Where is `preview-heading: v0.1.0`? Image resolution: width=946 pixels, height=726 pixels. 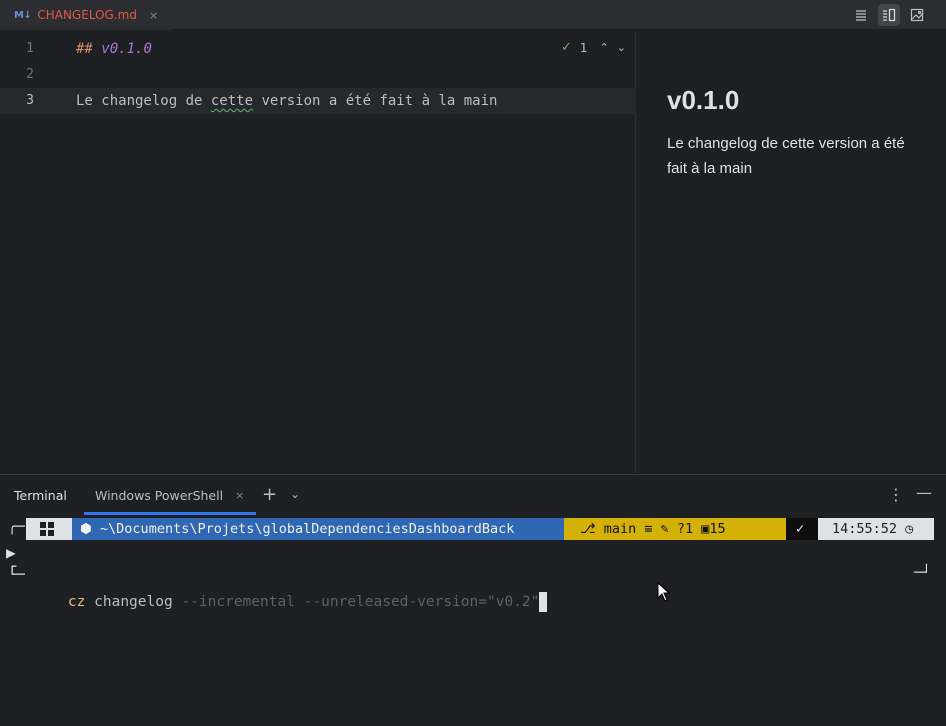 preview-heading: v0.1.0 is located at coordinates (703, 100).